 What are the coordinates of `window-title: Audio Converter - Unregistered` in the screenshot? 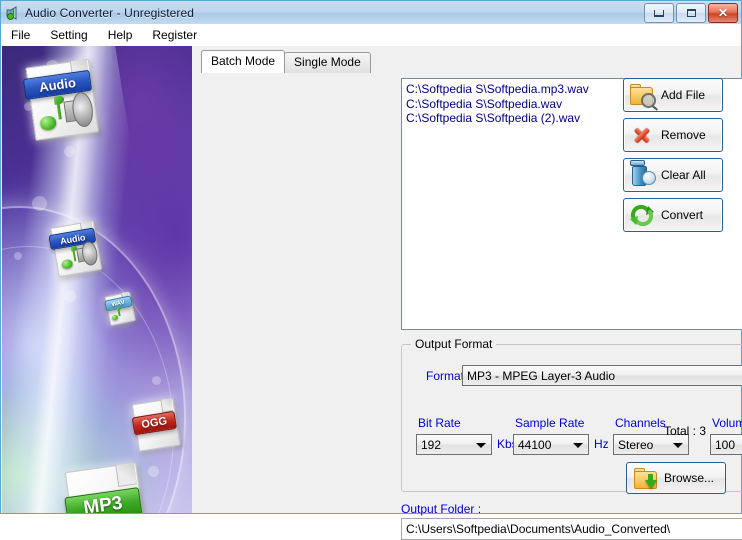 It's located at (110, 12).